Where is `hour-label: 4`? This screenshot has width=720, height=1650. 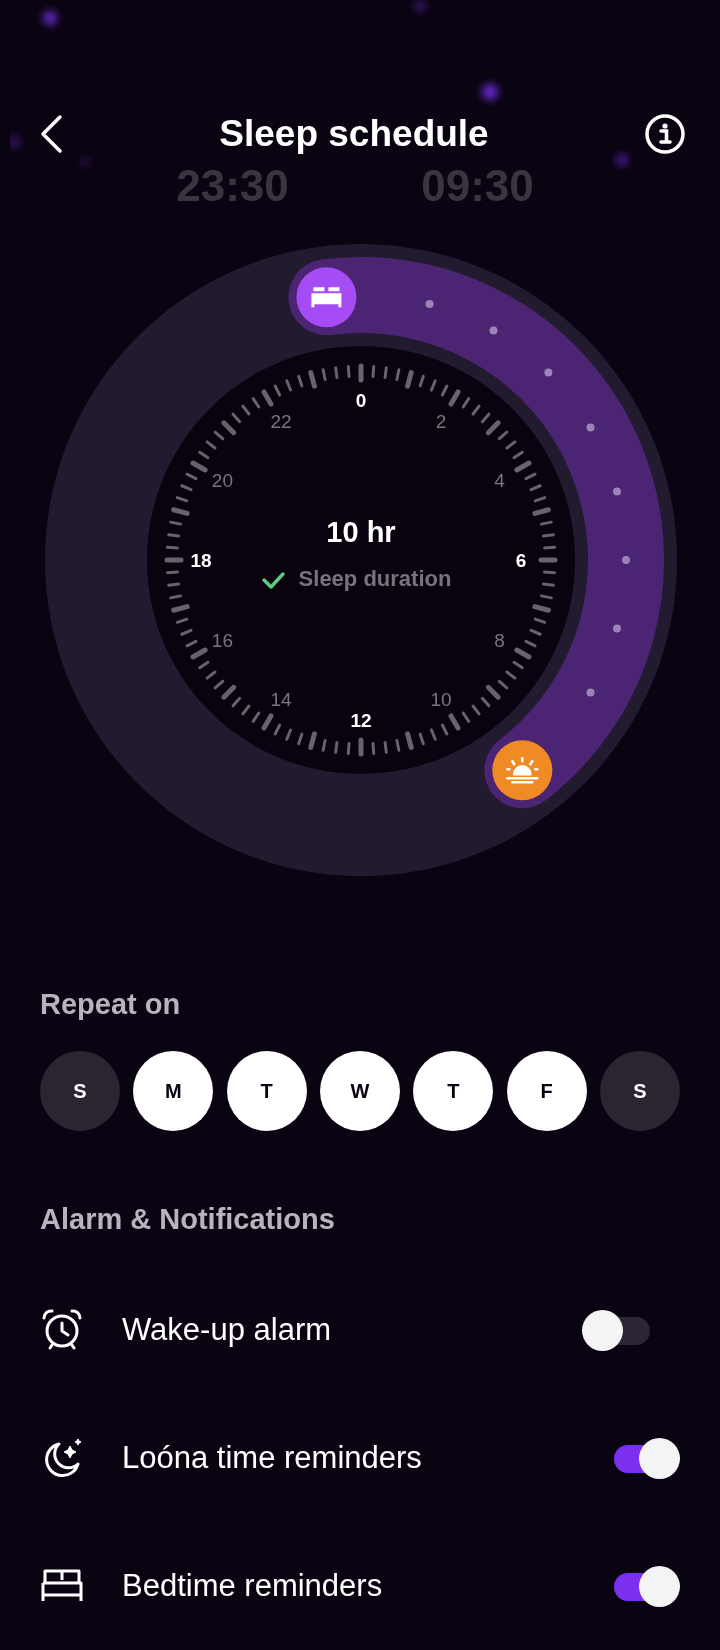 hour-label: 4 is located at coordinates (499, 480).